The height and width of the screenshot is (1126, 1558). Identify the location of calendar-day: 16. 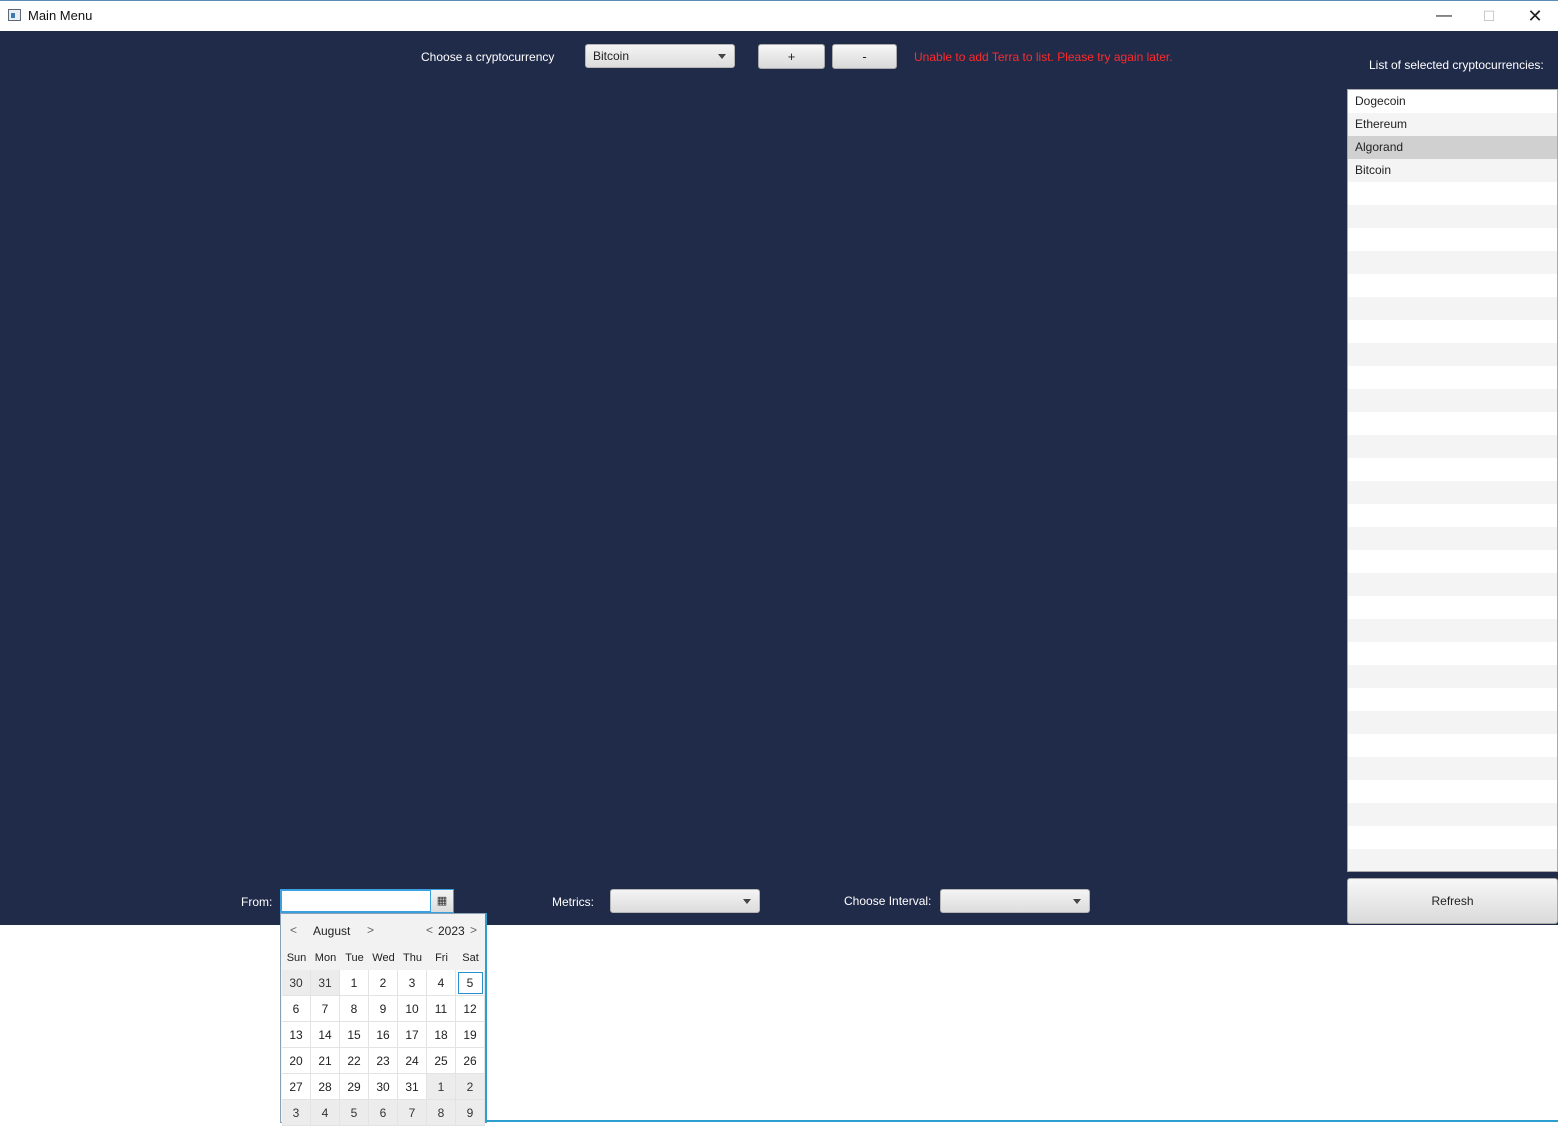
(383, 1035).